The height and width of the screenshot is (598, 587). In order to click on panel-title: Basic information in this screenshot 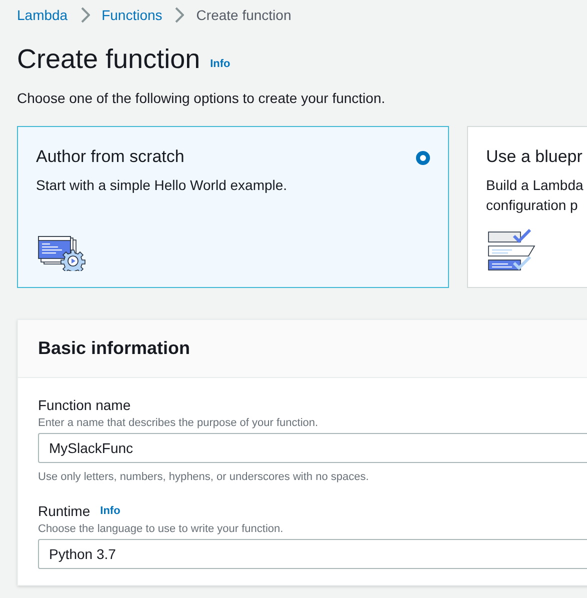, I will do `click(114, 348)`.